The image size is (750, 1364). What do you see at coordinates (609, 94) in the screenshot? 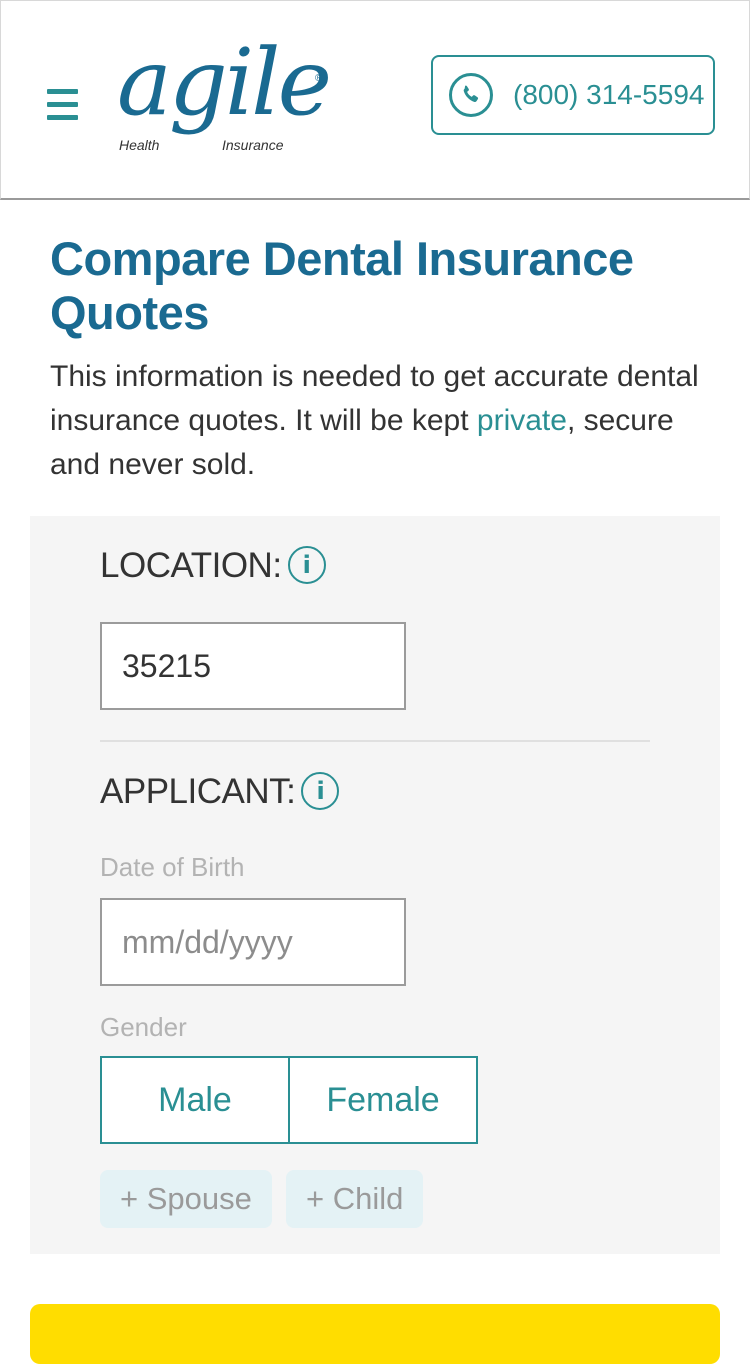
I see `phone-number: (800) 314-5594` at bounding box center [609, 94].